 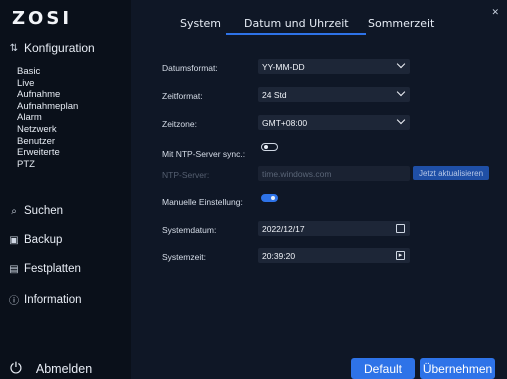 What do you see at coordinates (279, 255) in the screenshot?
I see `system-time-value: 20:39:20` at bounding box center [279, 255].